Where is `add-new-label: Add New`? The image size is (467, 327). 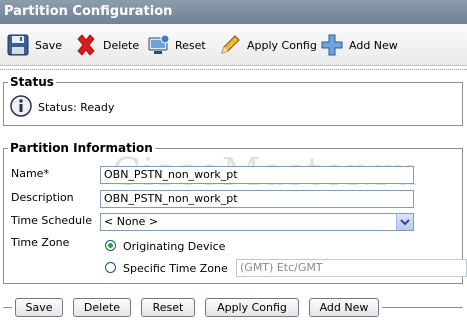
add-new-label: Add New is located at coordinates (373, 45).